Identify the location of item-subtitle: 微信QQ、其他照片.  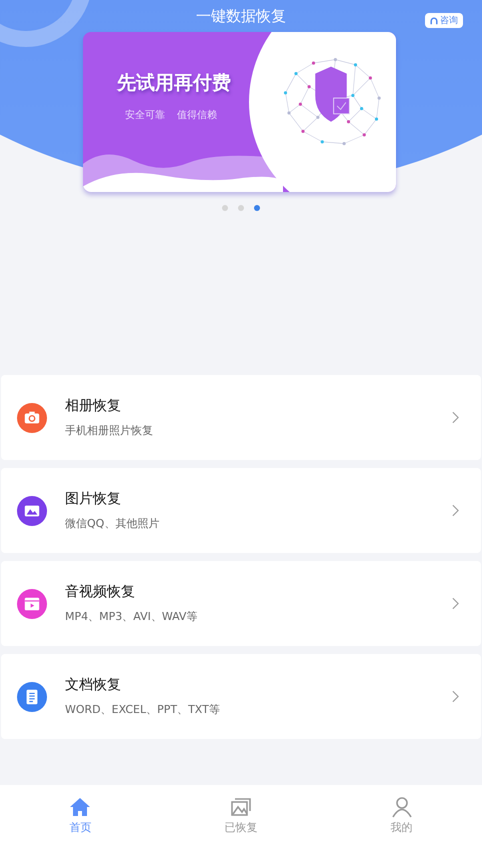
(112, 523).